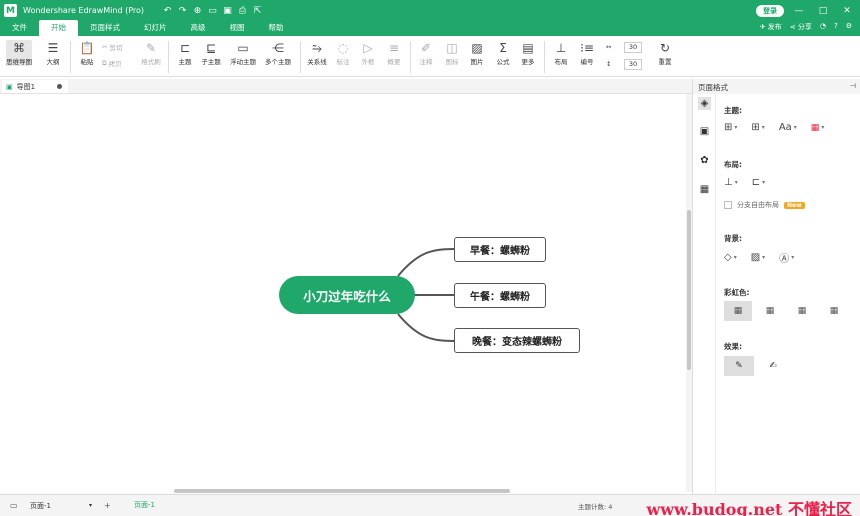 The height and width of the screenshot is (516, 860). What do you see at coordinates (733, 346) in the screenshot?
I see `effects-label: 效果:` at bounding box center [733, 346].